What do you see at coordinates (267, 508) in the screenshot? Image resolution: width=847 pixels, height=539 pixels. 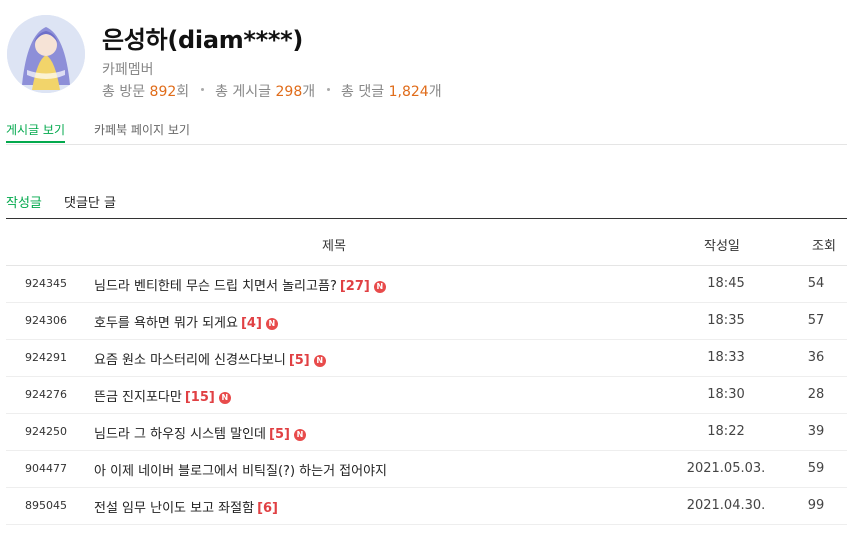 I see `comment-count: [6]` at bounding box center [267, 508].